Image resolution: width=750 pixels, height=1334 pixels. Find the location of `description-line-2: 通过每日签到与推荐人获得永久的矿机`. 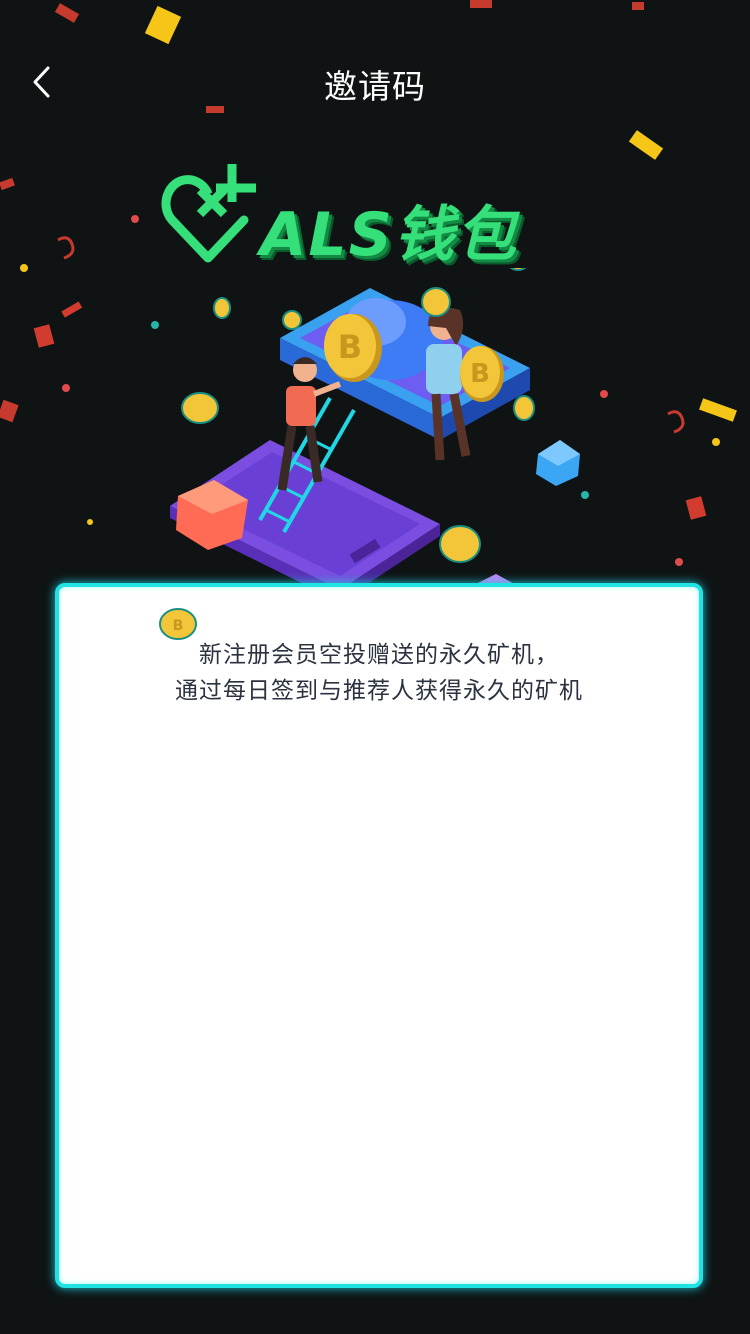

description-line-2: 通过每日签到与推荐人获得永久的矿机 is located at coordinates (379, 691).